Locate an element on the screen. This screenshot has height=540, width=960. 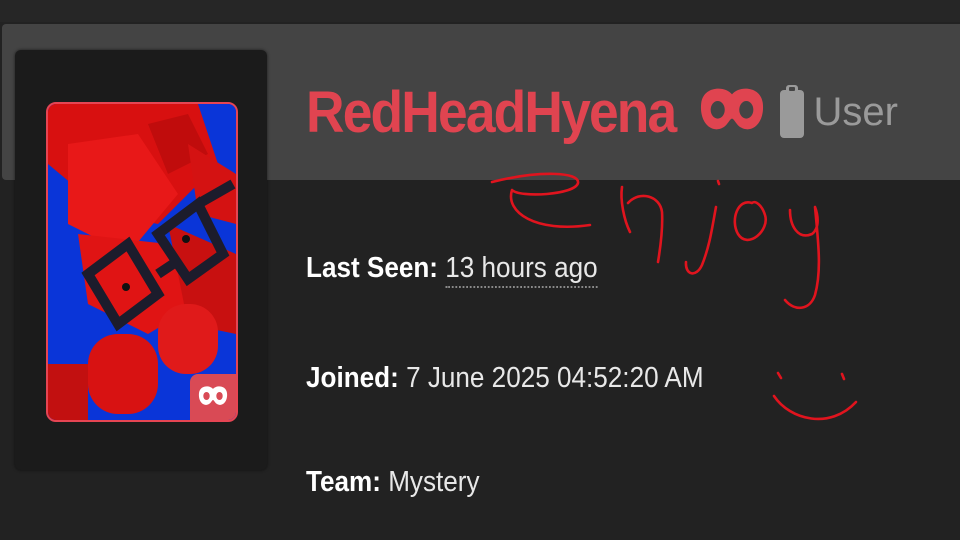
last-seen-label: Last Seen: is located at coordinates (372, 268).